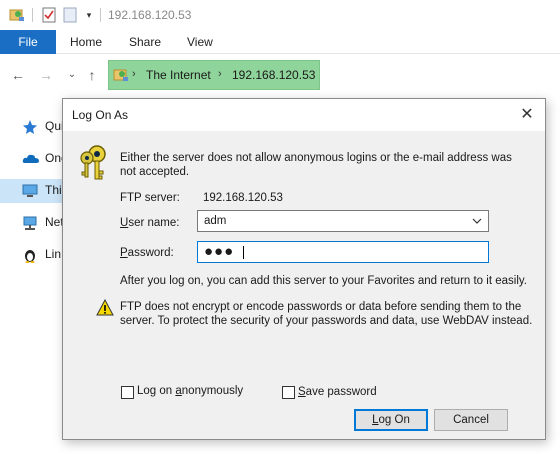 The height and width of the screenshot is (454, 560). Describe the element at coordinates (92, 75) in the screenshot. I see `up-arrow-icon: ↑` at that location.